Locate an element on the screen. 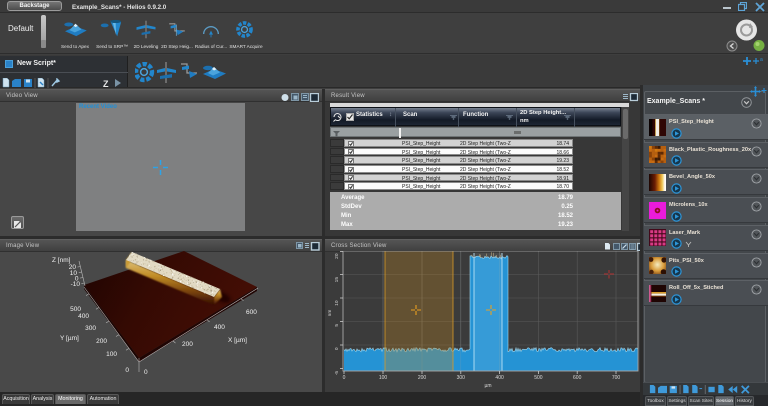  svg-text: Y [µm] is located at coordinates (69, 338).